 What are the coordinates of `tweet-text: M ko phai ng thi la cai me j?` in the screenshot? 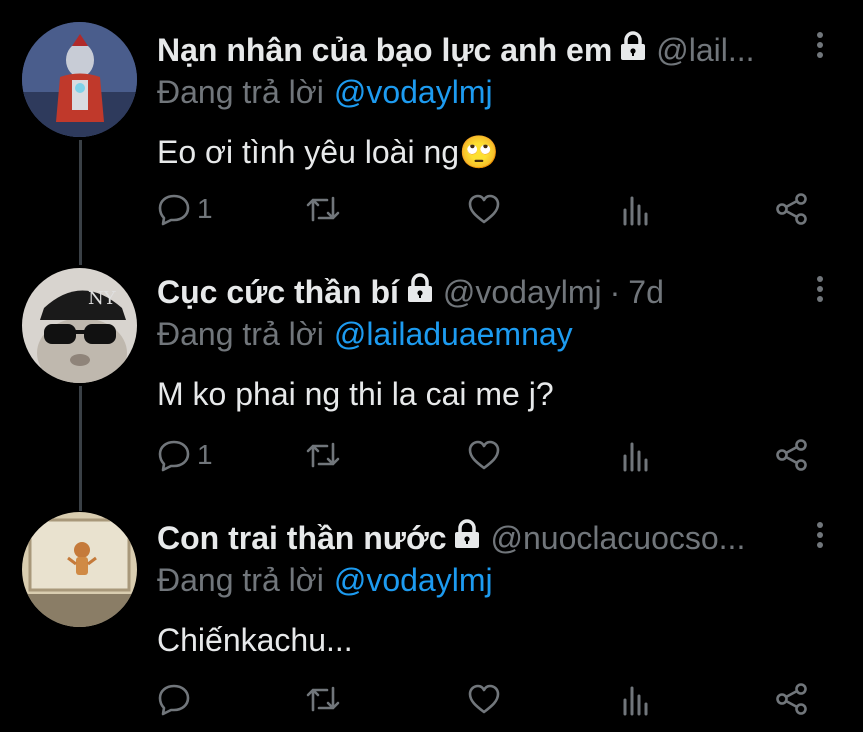 It's located at (355, 393).